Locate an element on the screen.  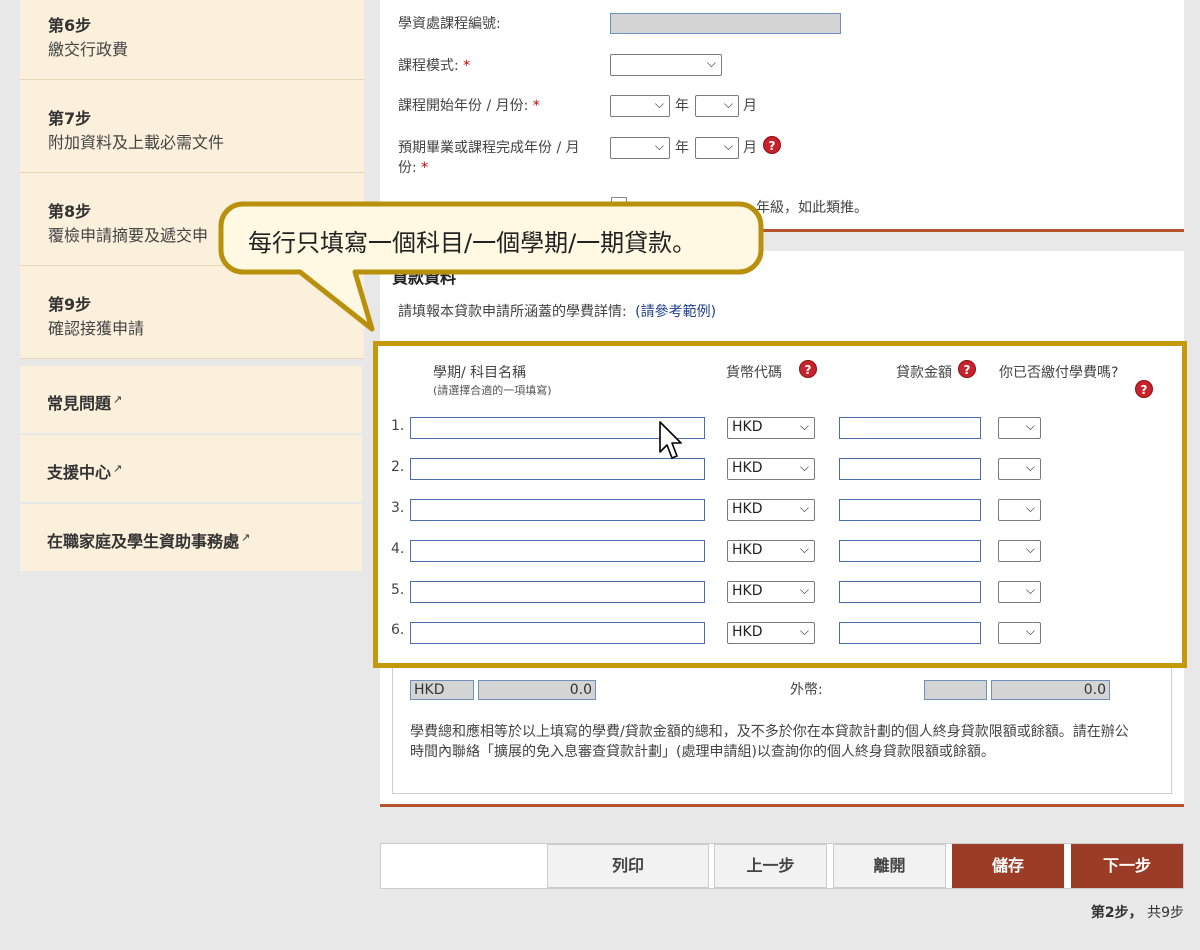
next-step-button: 下一步 is located at coordinates (1127, 866).